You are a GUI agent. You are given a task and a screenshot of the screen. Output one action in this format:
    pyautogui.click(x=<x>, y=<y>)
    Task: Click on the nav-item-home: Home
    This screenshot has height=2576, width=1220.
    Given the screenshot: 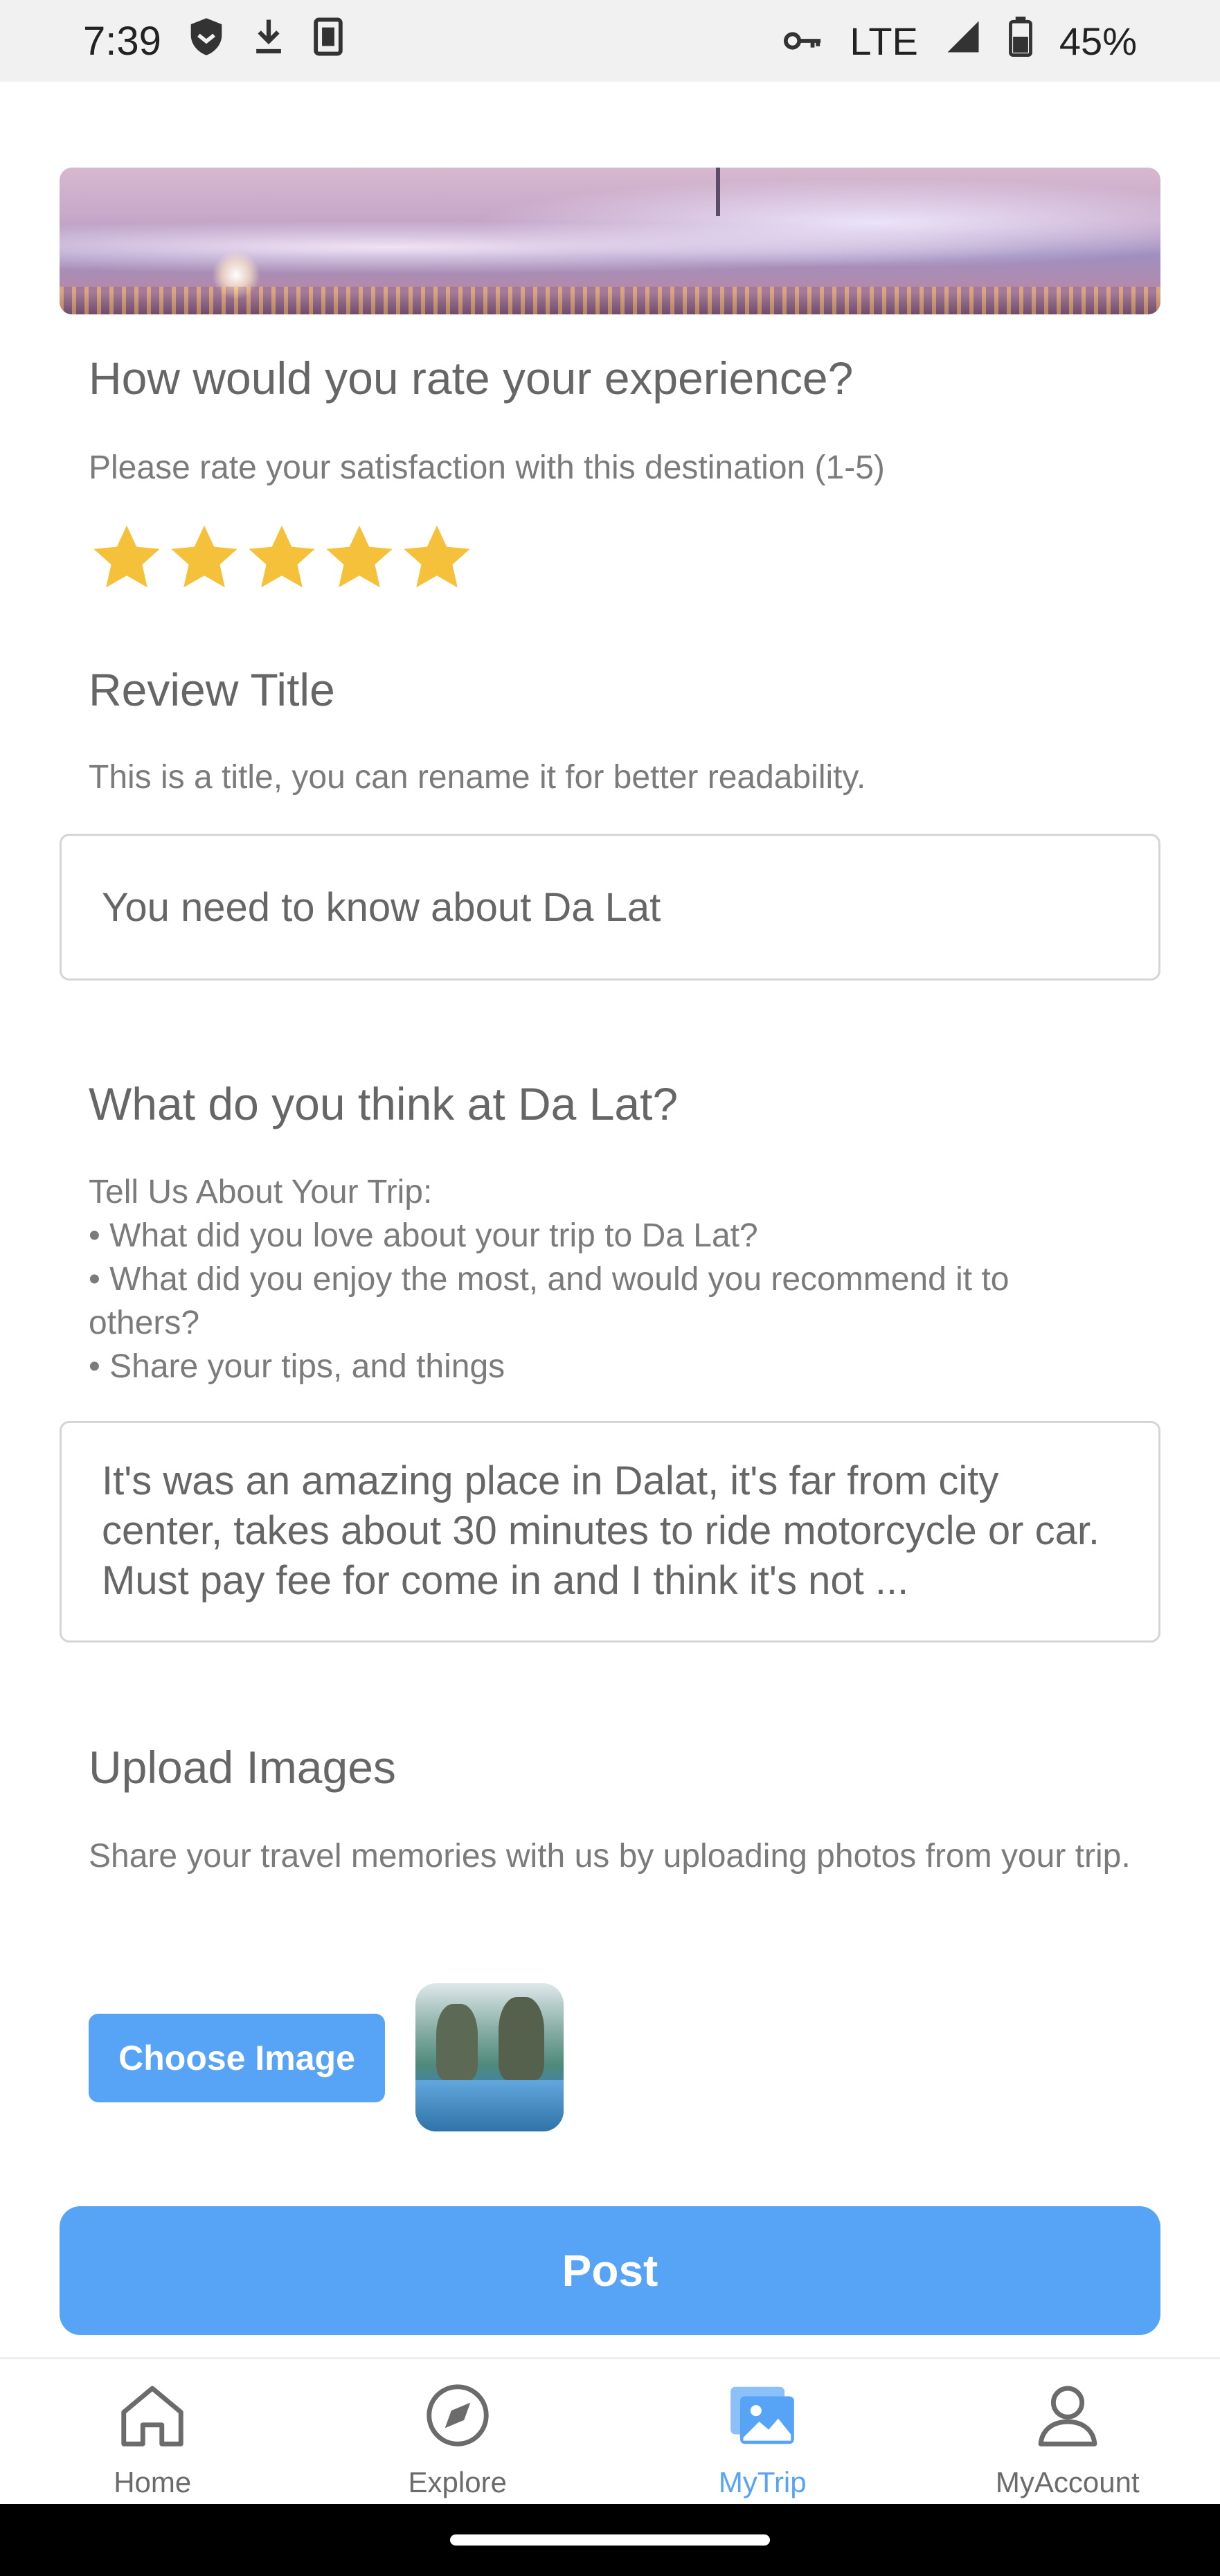 What is the action you would take?
    pyautogui.click(x=152, y=2431)
    